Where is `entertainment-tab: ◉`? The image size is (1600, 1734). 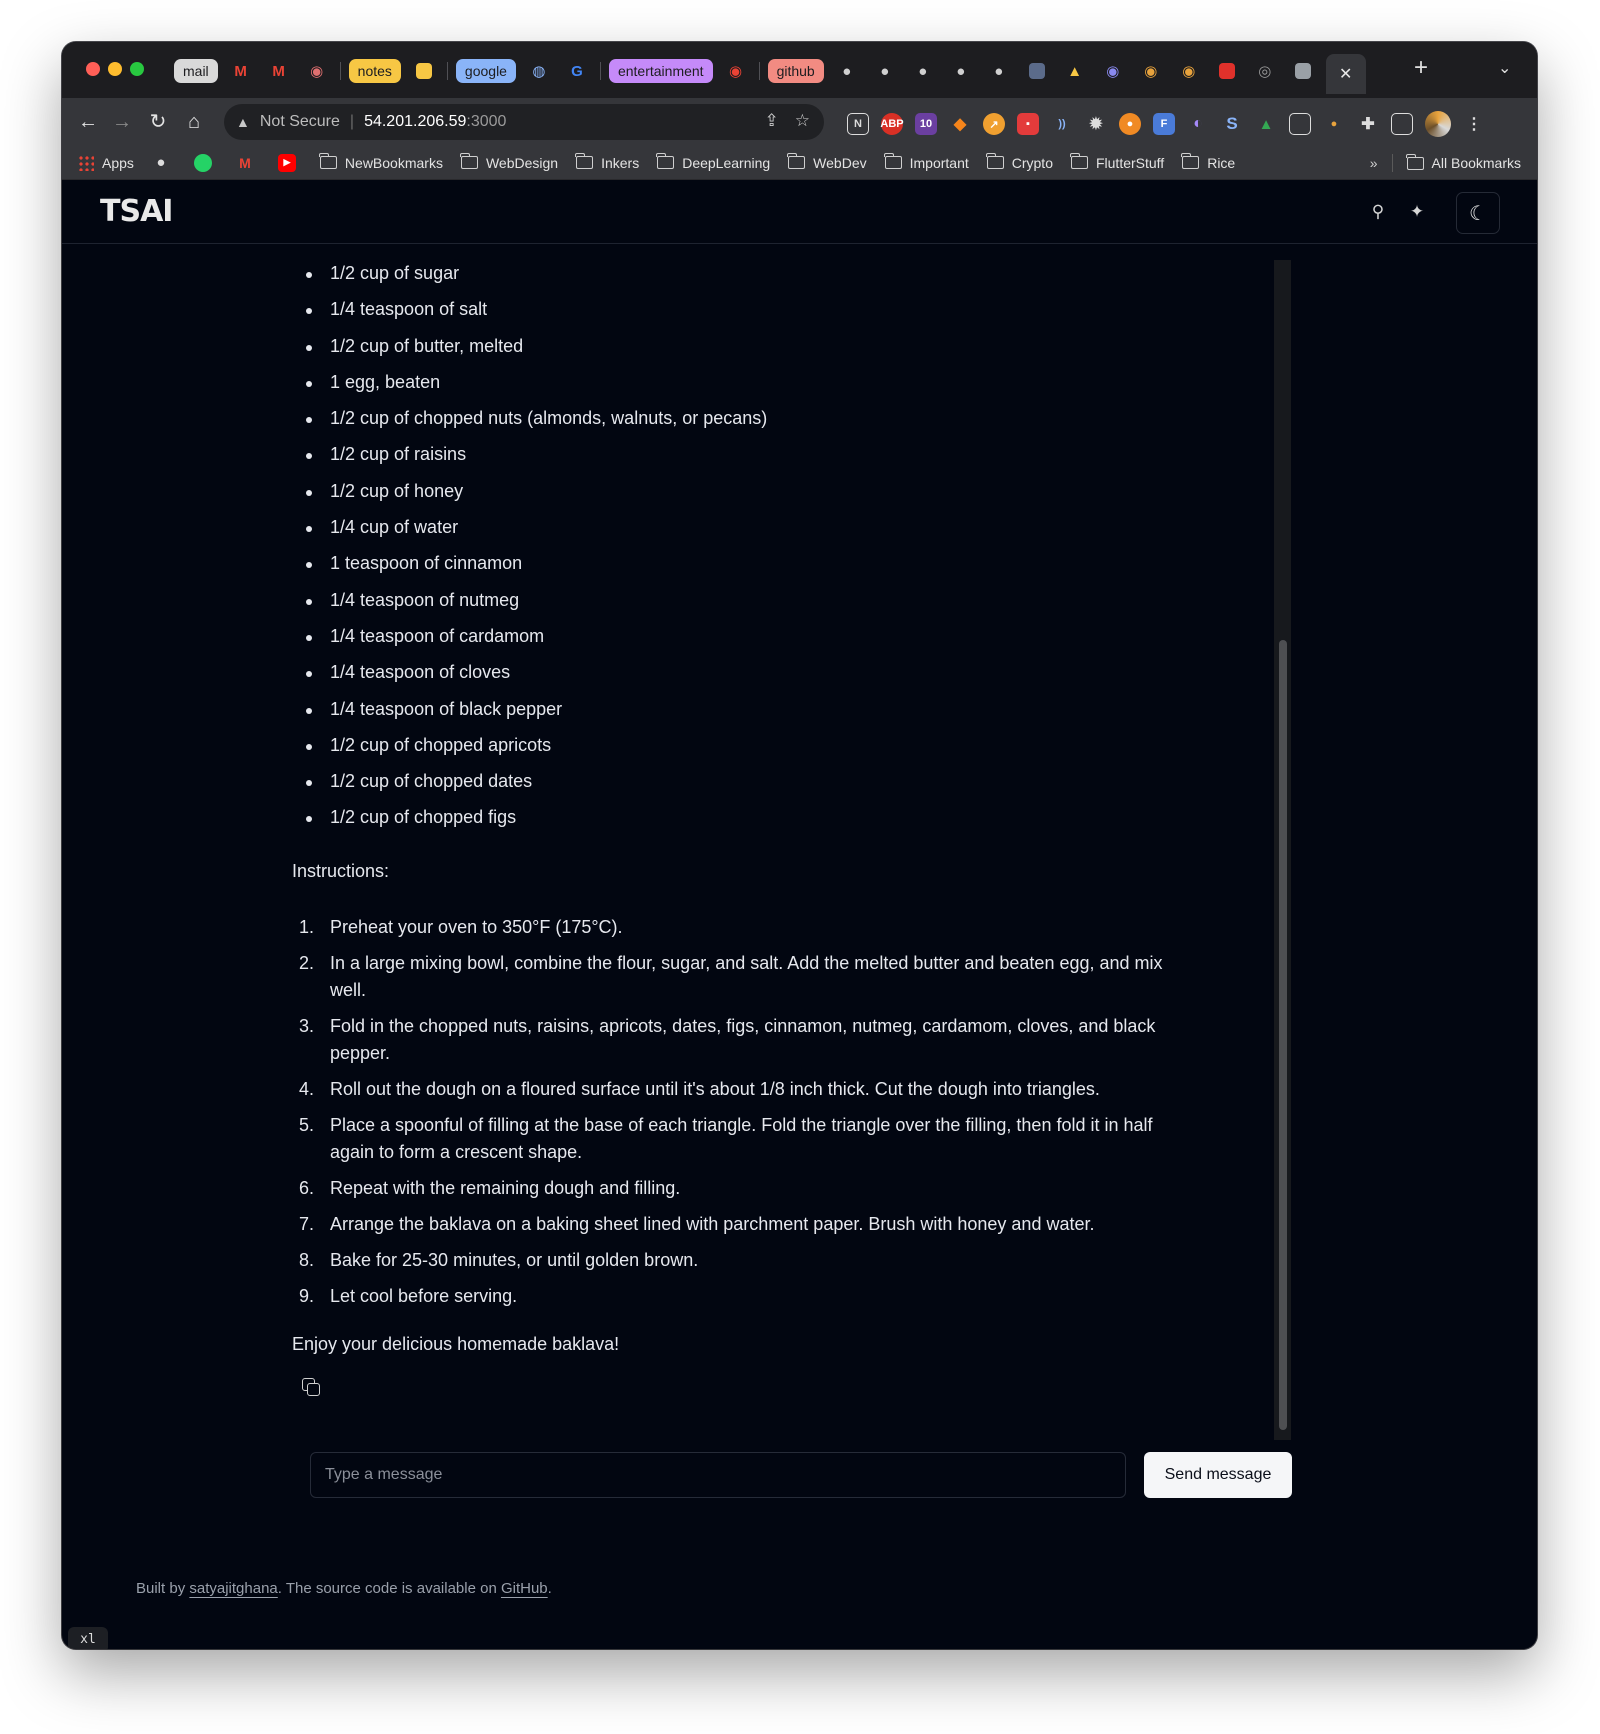 entertainment-tab: ◉ is located at coordinates (736, 71).